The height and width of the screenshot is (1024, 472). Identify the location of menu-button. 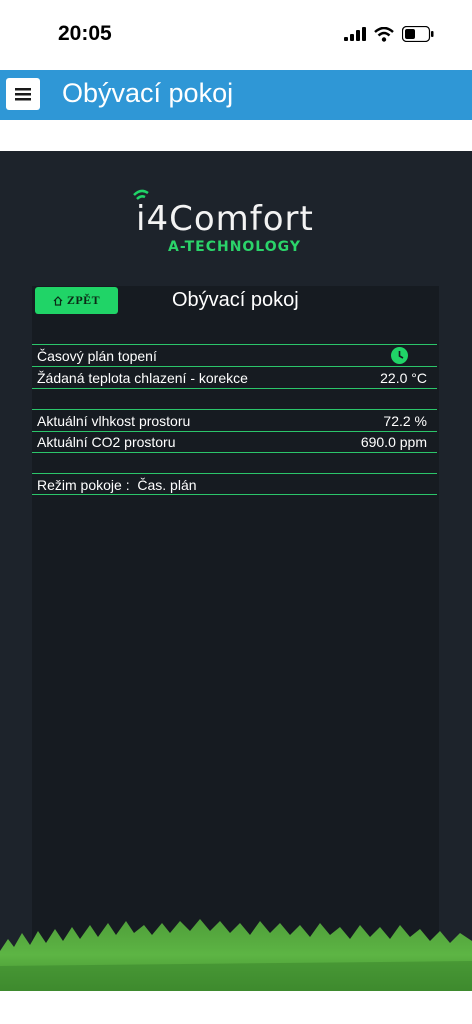
(23, 94).